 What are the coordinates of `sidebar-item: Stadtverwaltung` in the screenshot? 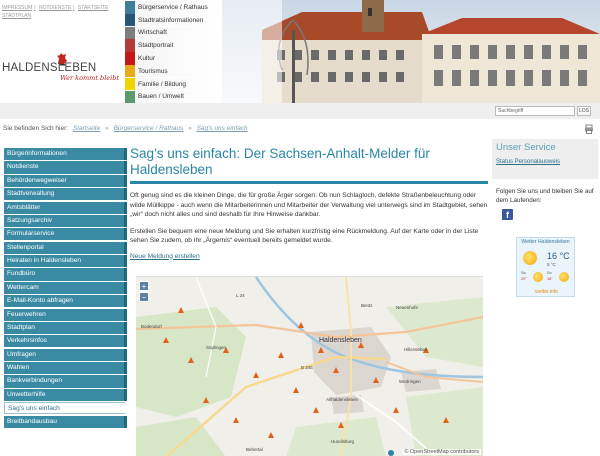 It's located at (65, 194).